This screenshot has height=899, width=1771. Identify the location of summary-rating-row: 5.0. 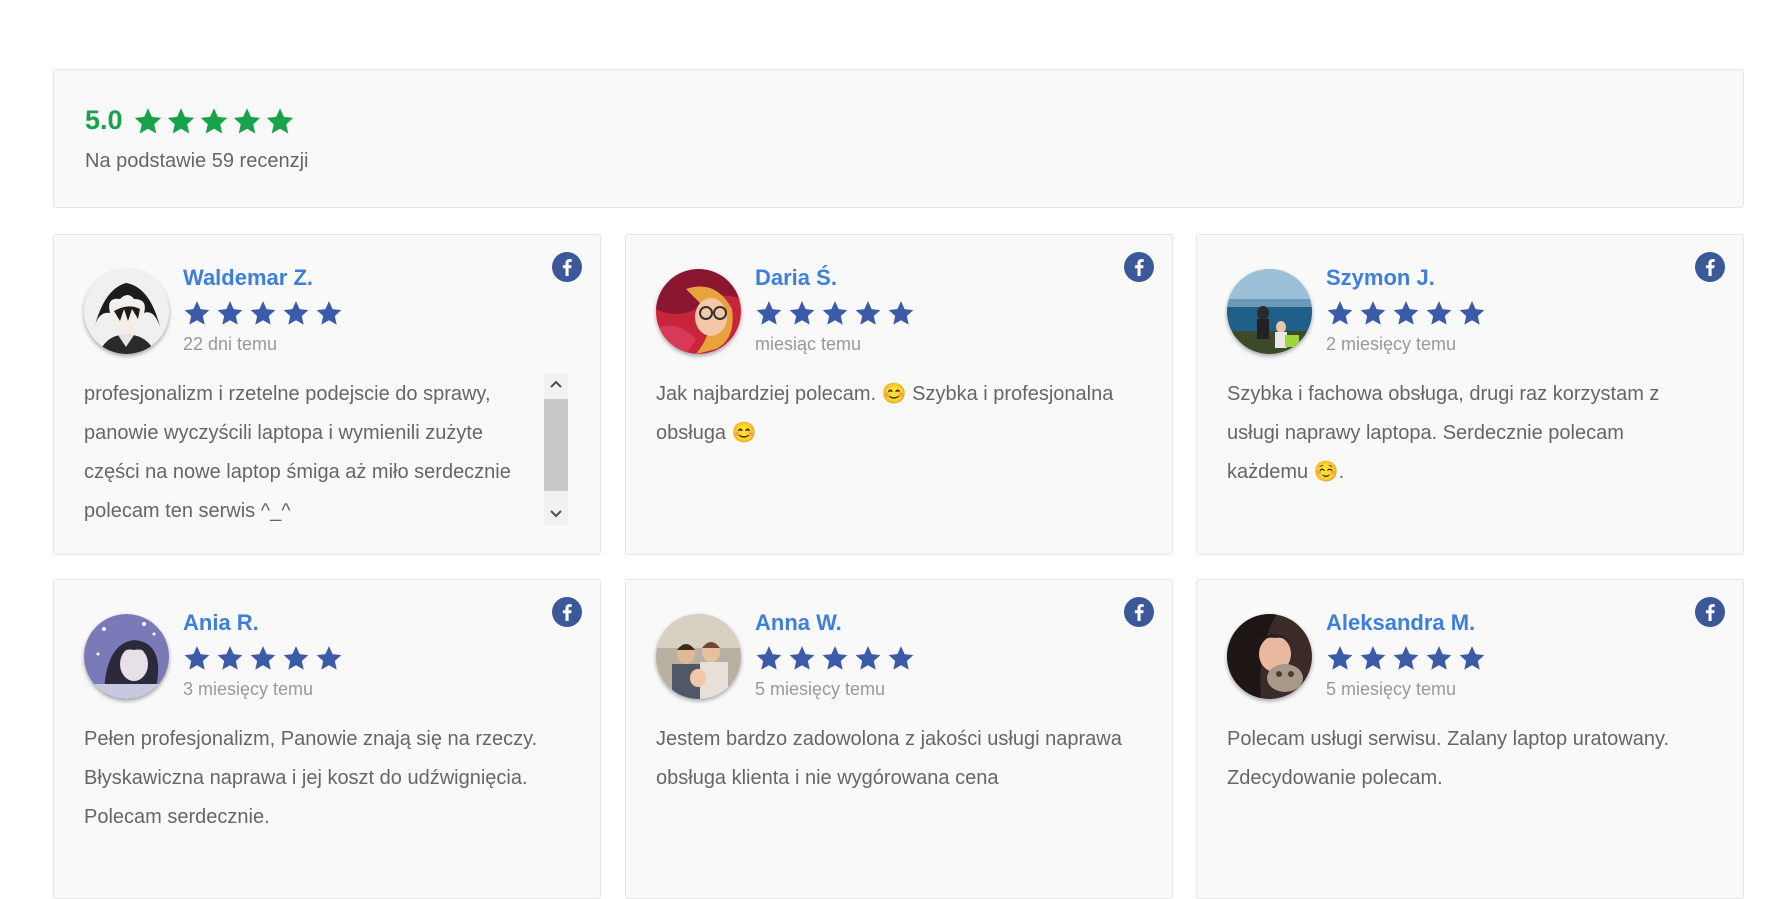
(191, 120).